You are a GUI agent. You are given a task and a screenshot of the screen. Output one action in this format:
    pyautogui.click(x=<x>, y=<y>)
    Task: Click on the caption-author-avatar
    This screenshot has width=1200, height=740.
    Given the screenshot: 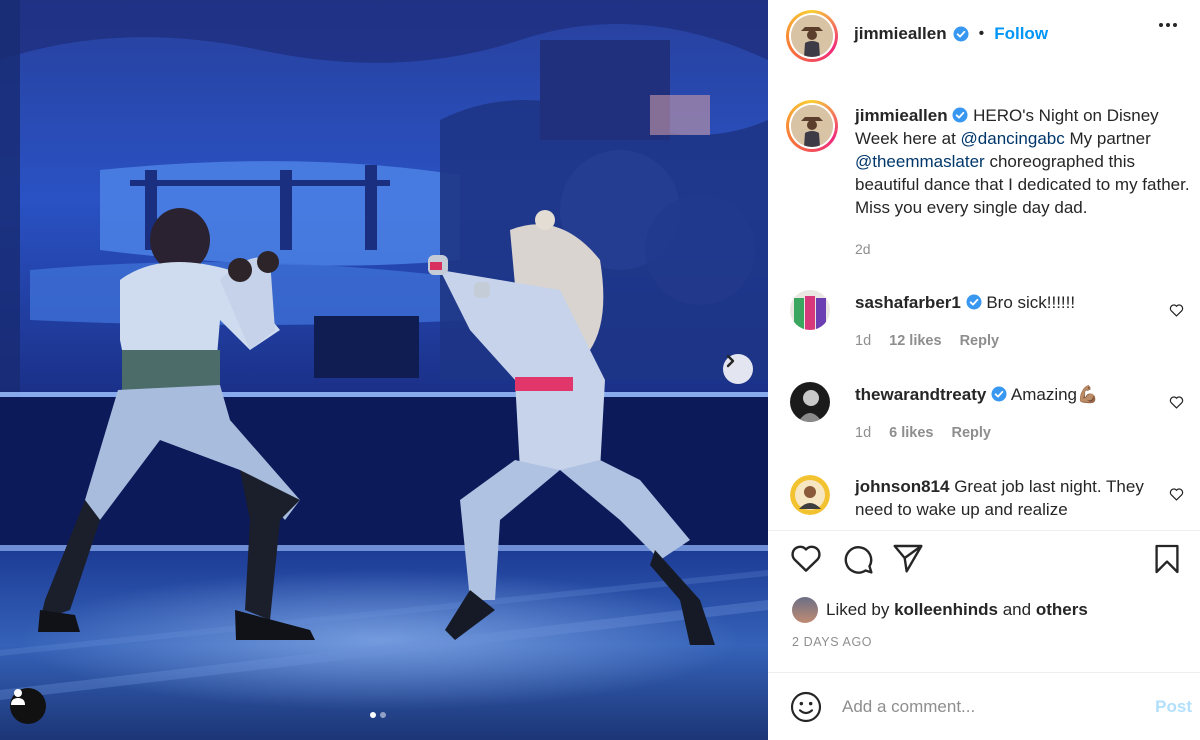 What is the action you would take?
    pyautogui.click(x=812, y=126)
    